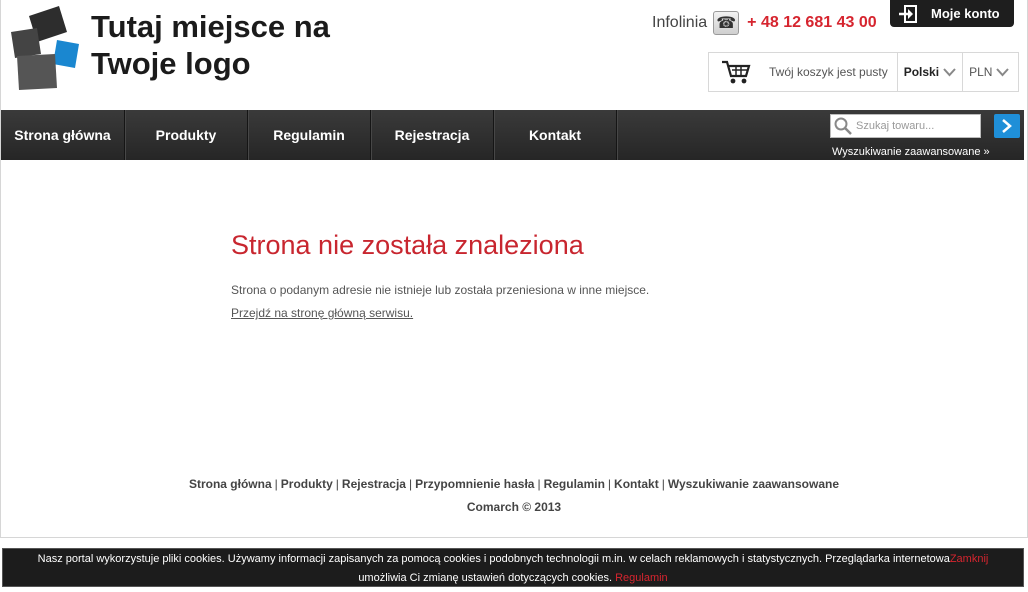 Image resolution: width=1028 pixels, height=592 pixels. I want to click on nav-item-products: Produkty, so click(186, 135).